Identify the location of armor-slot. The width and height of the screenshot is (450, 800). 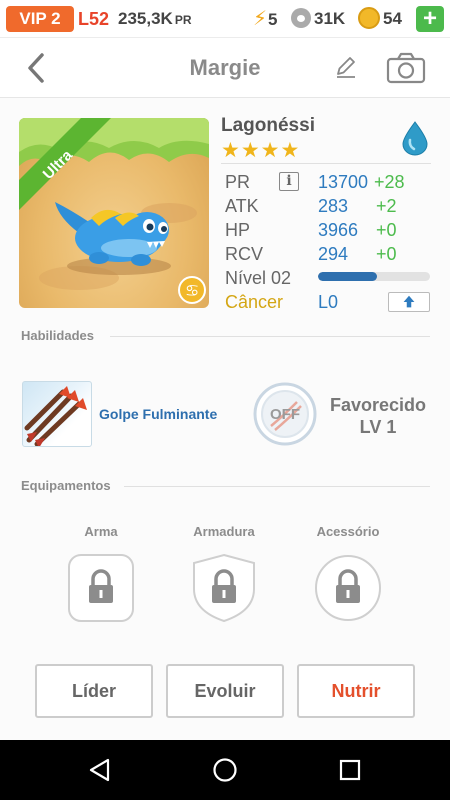
(224, 588).